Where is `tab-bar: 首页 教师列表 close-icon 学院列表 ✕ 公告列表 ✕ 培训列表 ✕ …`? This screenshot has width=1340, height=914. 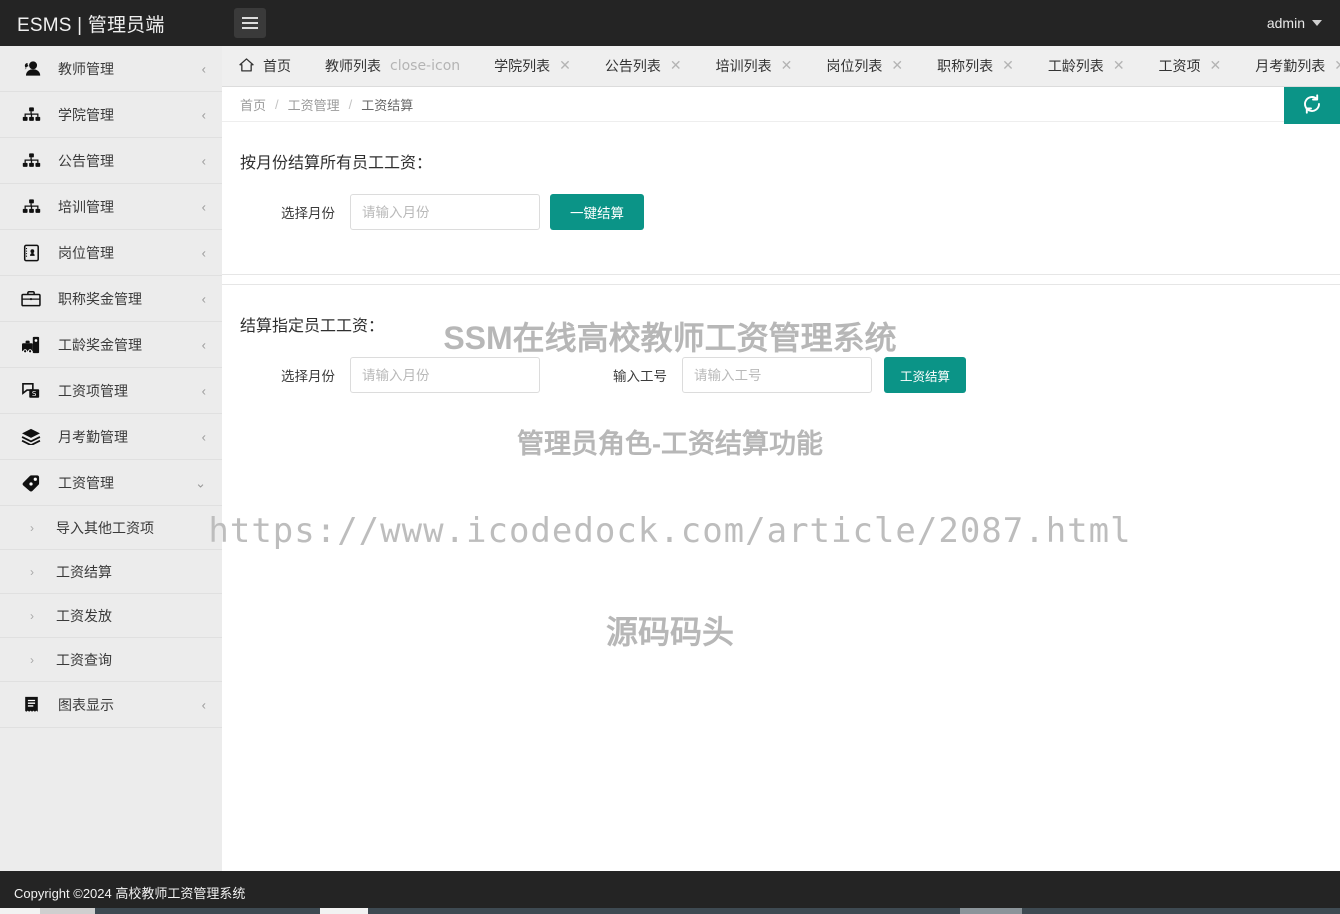
tab-bar: 首页 教师列表 close-icon 学院列表 ✕ 公告列表 ✕ 培训列表 ✕ … is located at coordinates (781, 66).